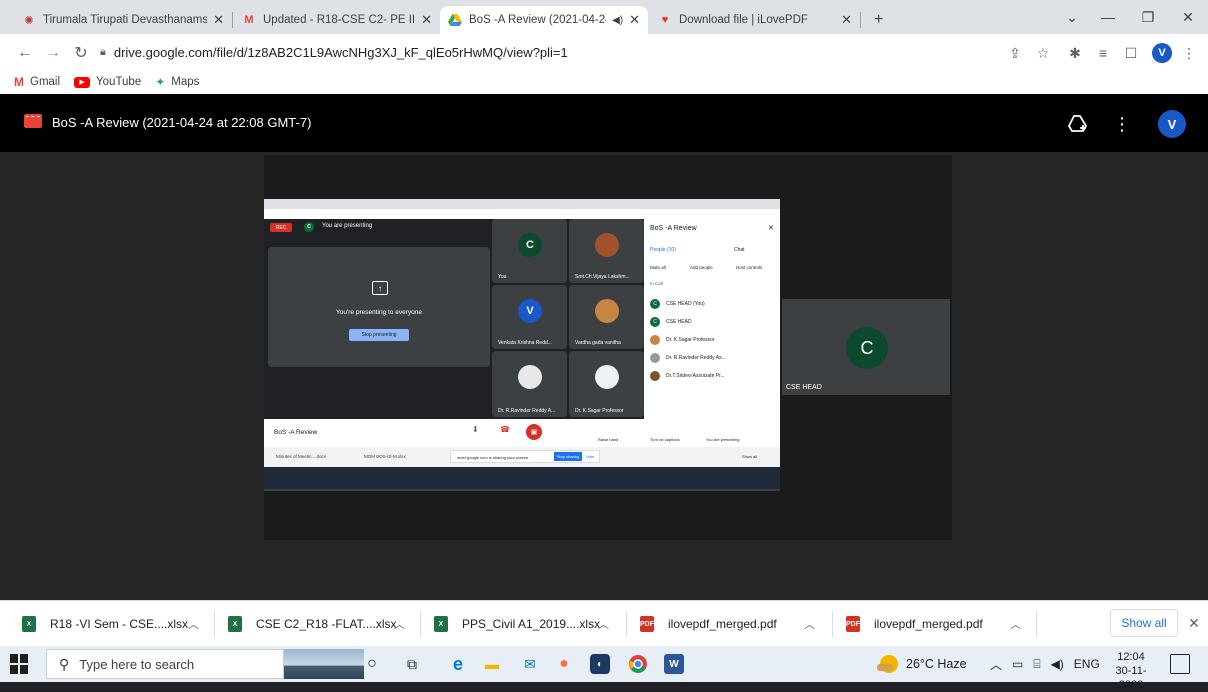 The height and width of the screenshot is (692, 1208). What do you see at coordinates (607, 377) in the screenshot?
I see `participant-photo` at bounding box center [607, 377].